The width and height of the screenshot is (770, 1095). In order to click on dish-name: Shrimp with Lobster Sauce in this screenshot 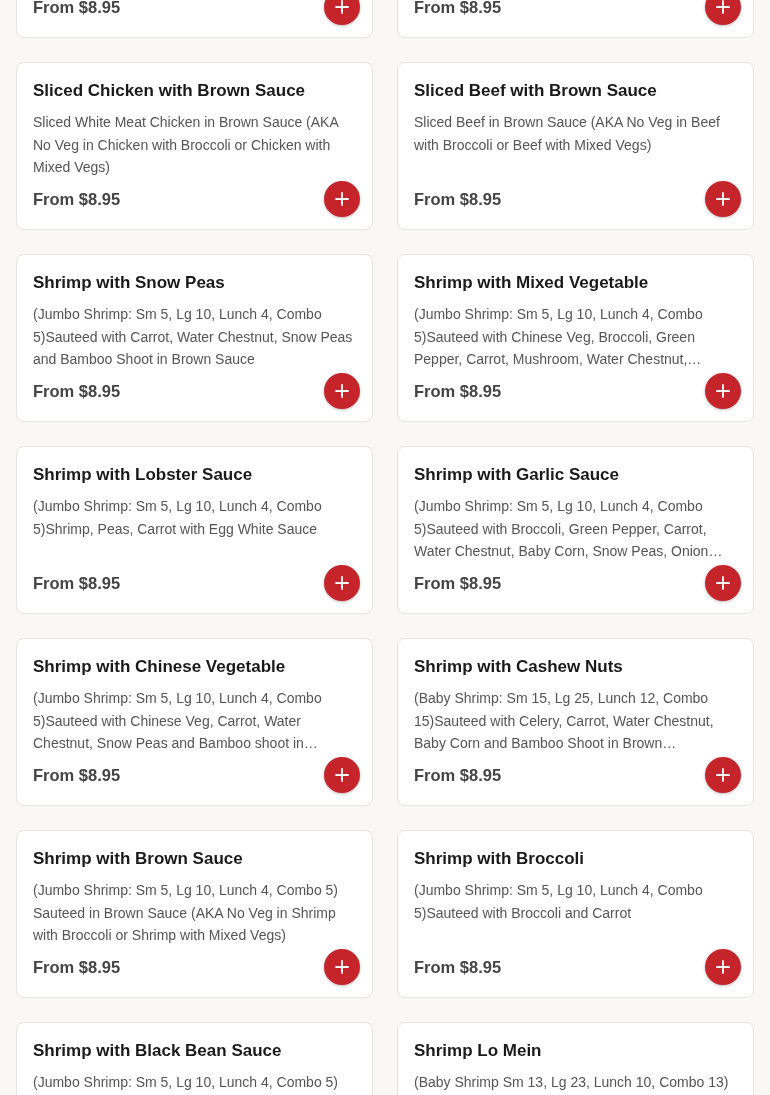, I will do `click(143, 475)`.